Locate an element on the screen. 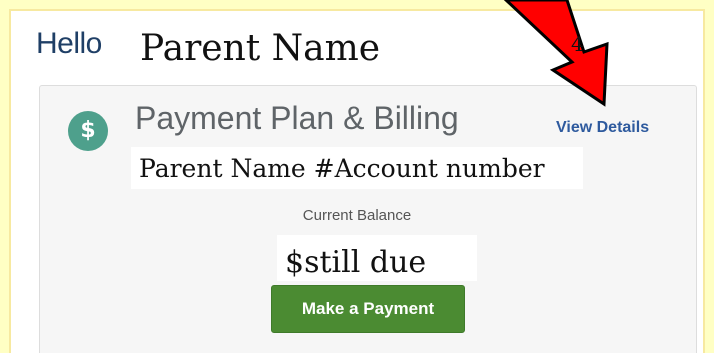 The height and width of the screenshot is (353, 714). hello-greeting: Hello is located at coordinates (69, 43).